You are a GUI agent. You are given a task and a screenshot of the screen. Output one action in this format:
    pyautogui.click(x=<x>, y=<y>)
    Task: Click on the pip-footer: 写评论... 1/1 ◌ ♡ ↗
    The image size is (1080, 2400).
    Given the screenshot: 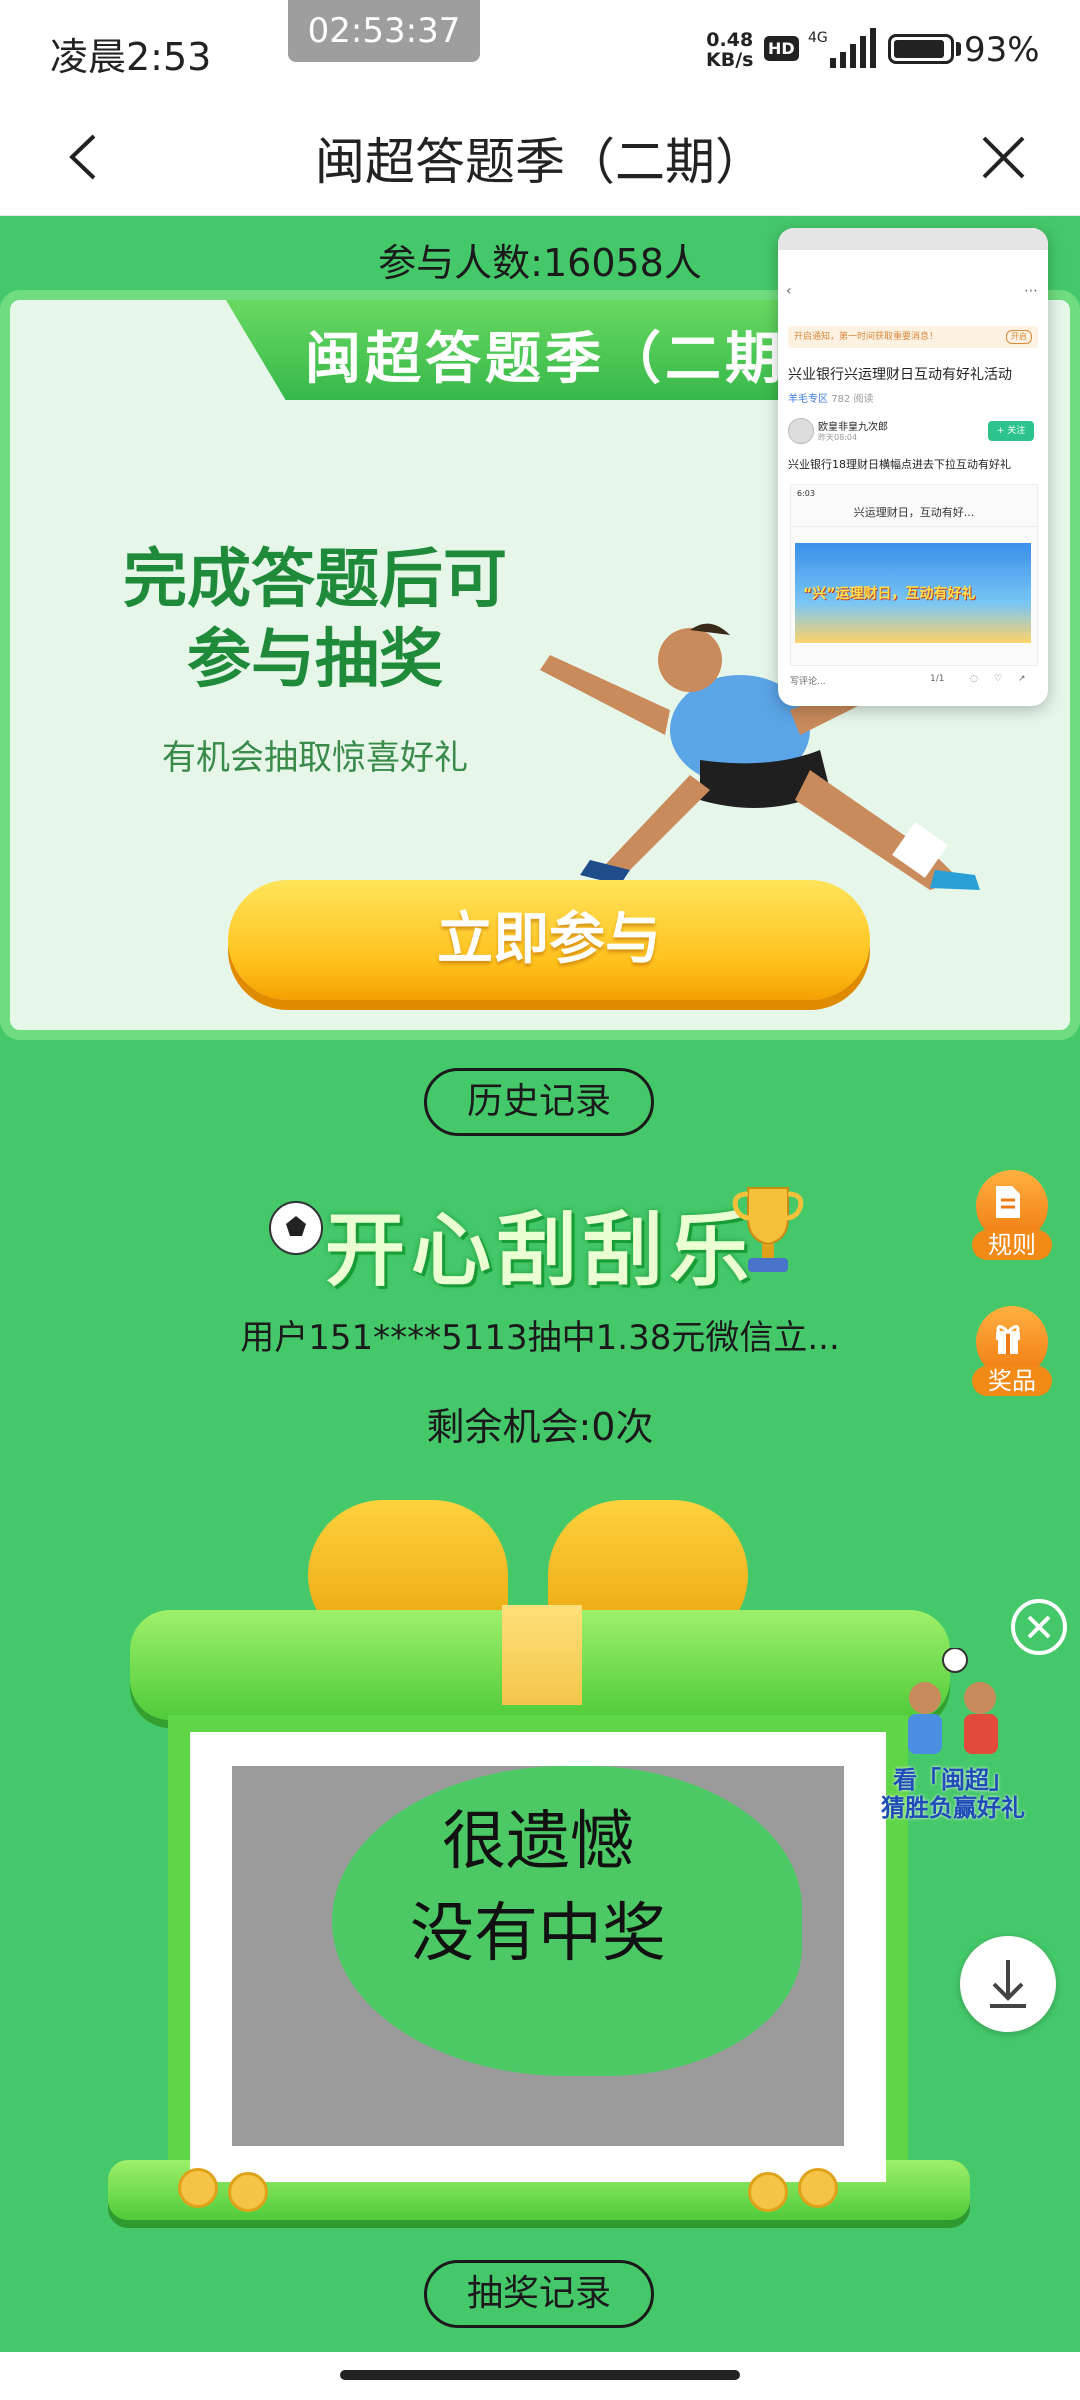 What is the action you would take?
    pyautogui.click(x=913, y=685)
    